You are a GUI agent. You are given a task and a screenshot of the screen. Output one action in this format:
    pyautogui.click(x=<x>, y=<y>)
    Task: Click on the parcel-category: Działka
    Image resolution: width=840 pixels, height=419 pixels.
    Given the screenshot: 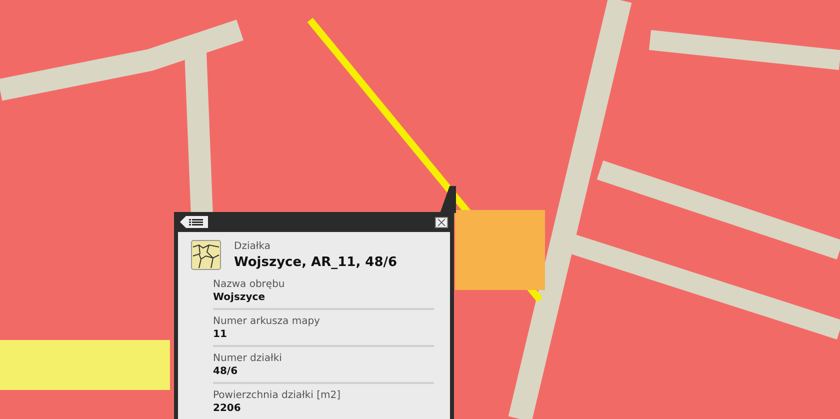 What is the action you would take?
    pyautogui.click(x=253, y=247)
    